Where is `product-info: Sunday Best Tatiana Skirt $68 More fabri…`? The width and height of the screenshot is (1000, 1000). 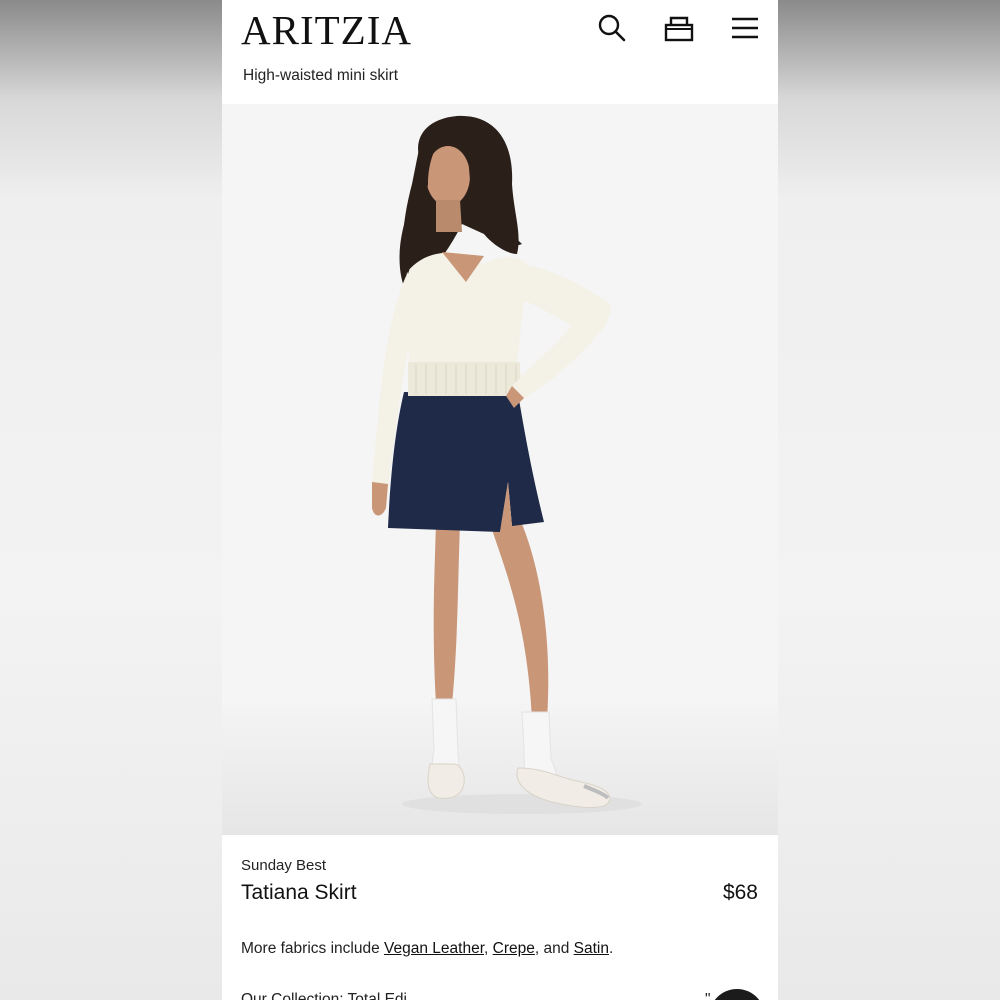 product-info: Sunday Best Tatiana Skirt $68 More fabri… is located at coordinates (500, 917).